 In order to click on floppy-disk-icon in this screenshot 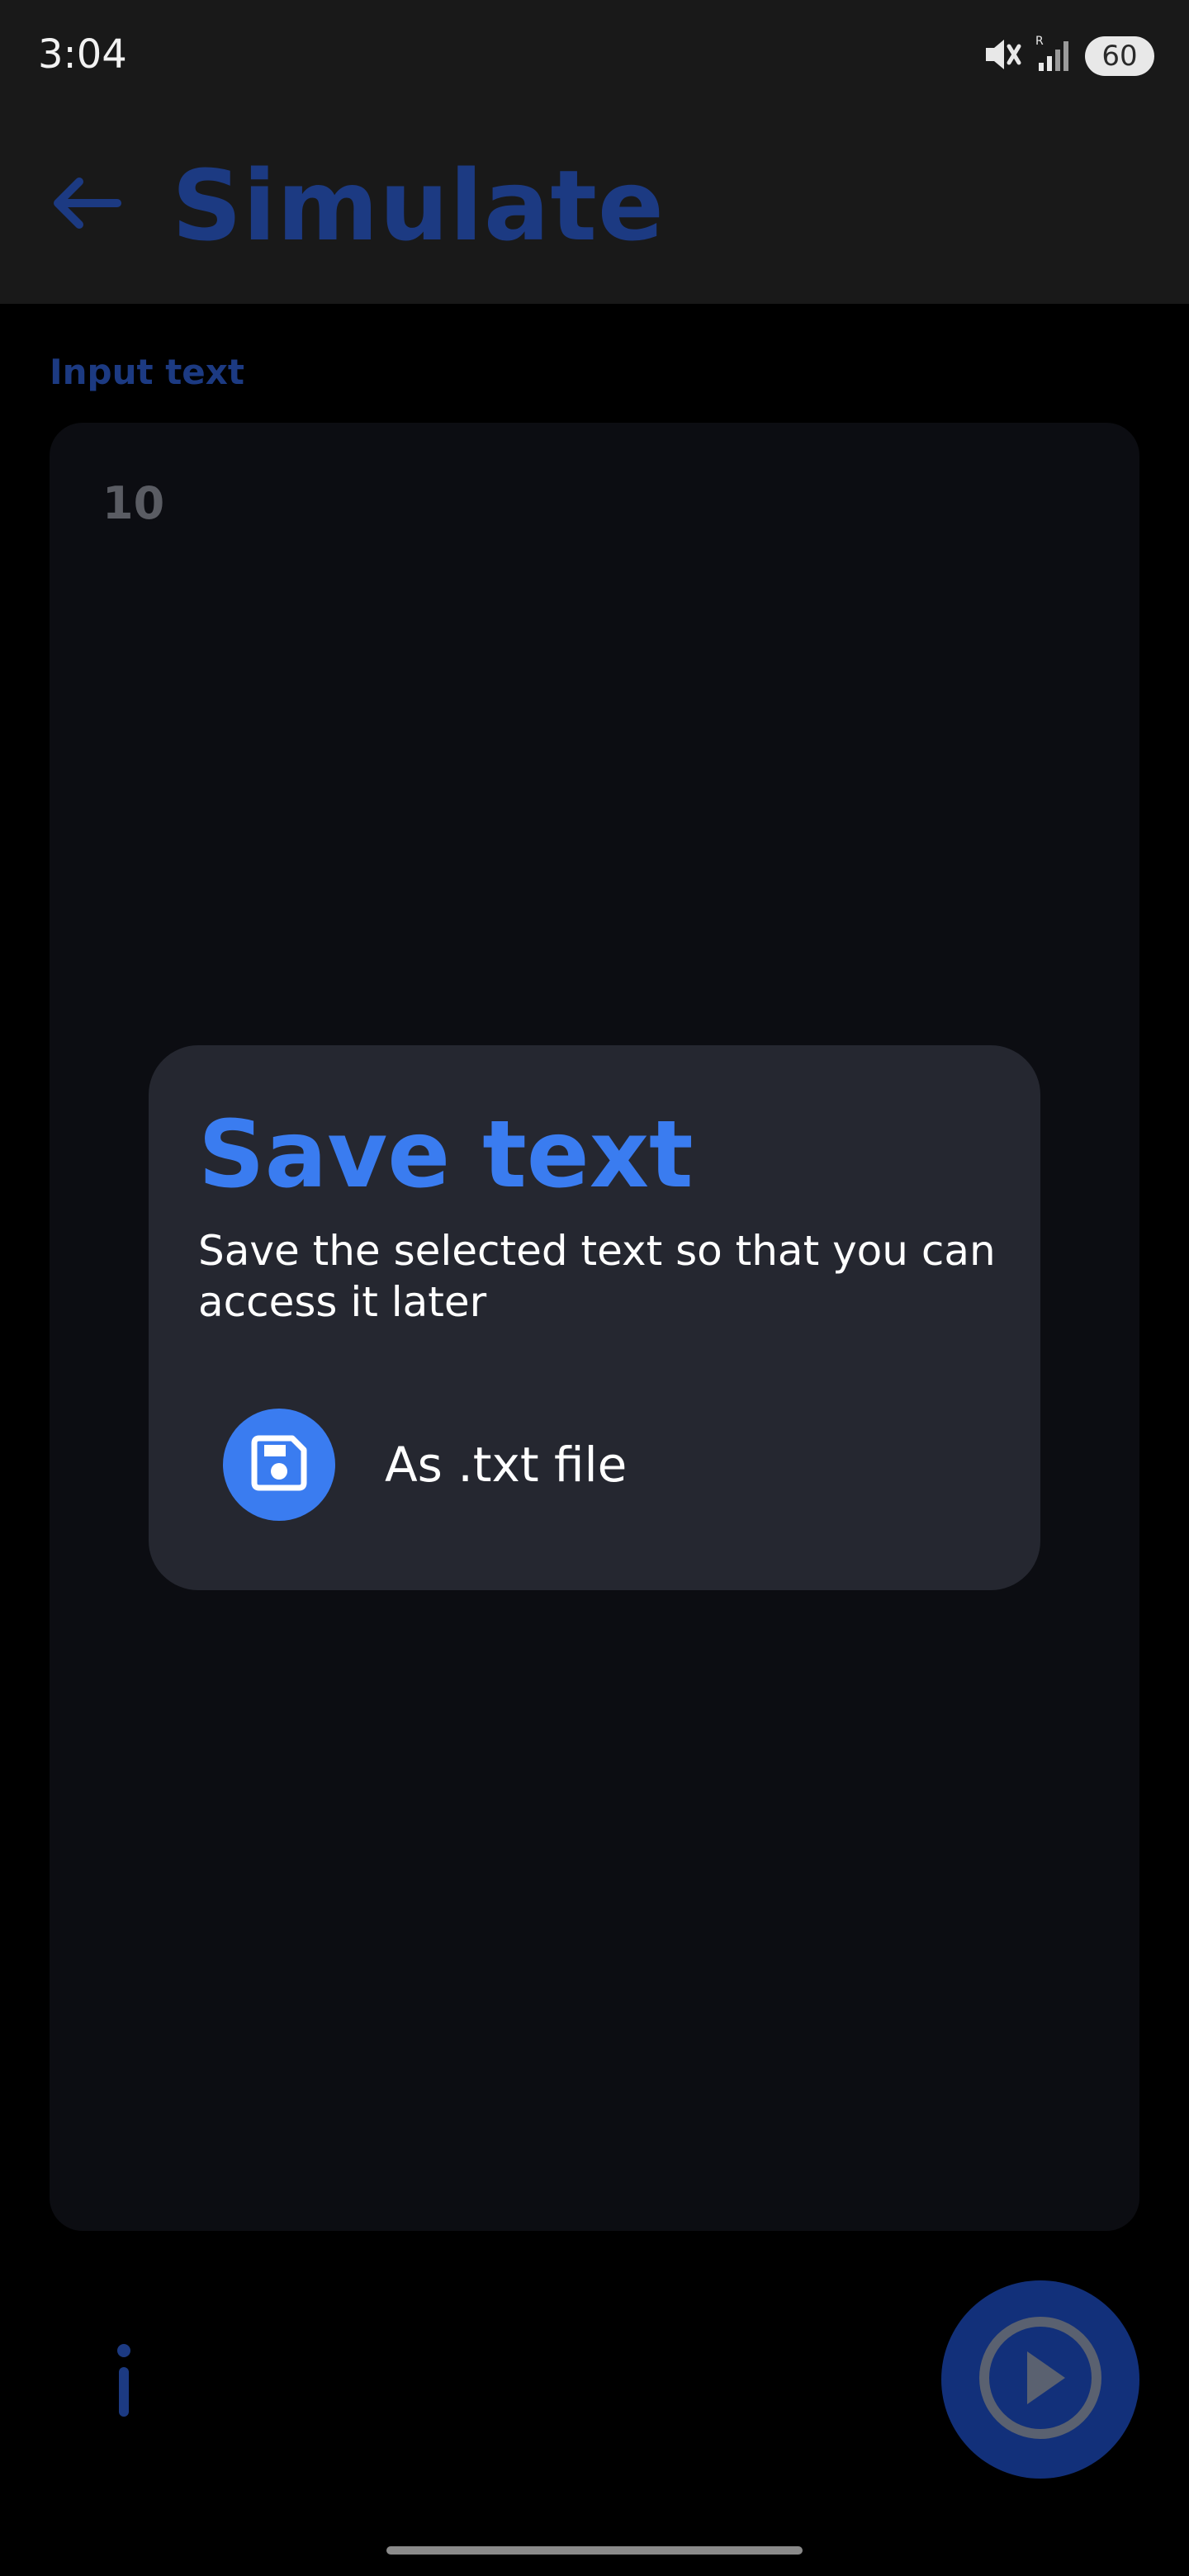, I will do `click(279, 1465)`.